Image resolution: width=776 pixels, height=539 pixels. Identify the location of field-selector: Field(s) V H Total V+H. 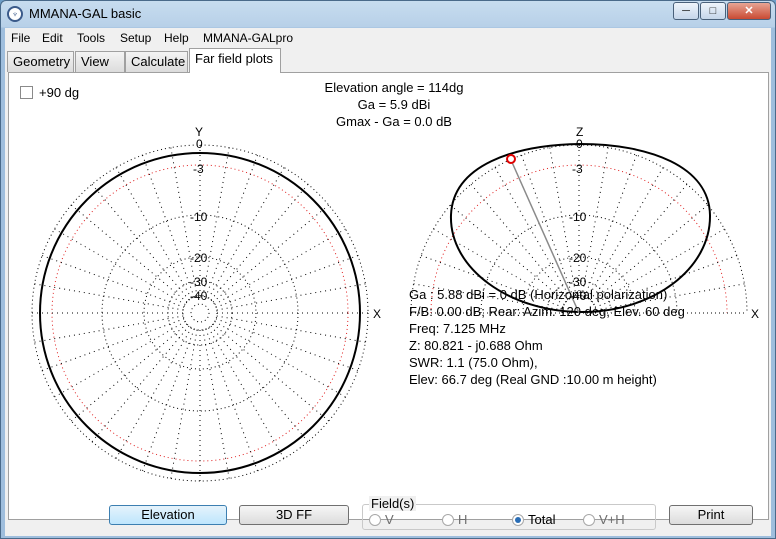
(509, 513).